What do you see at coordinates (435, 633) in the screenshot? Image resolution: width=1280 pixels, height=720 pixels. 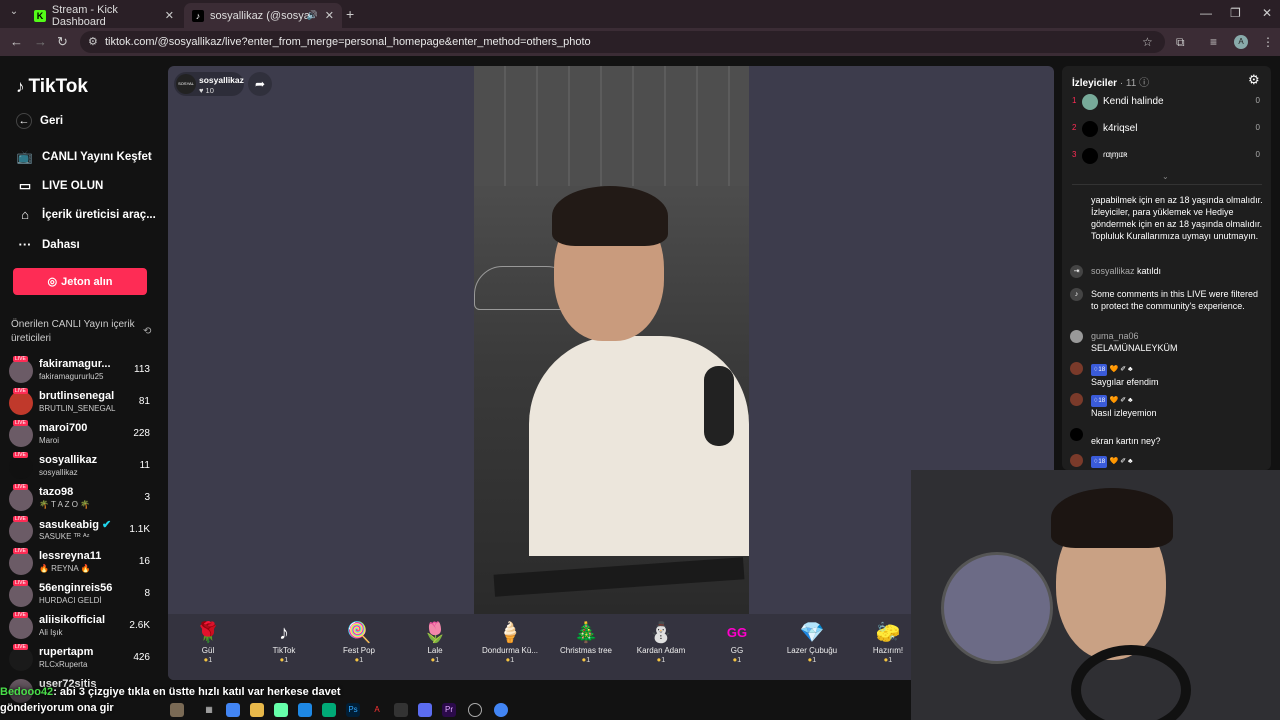 I see `gift-icon: 🌷` at bounding box center [435, 633].